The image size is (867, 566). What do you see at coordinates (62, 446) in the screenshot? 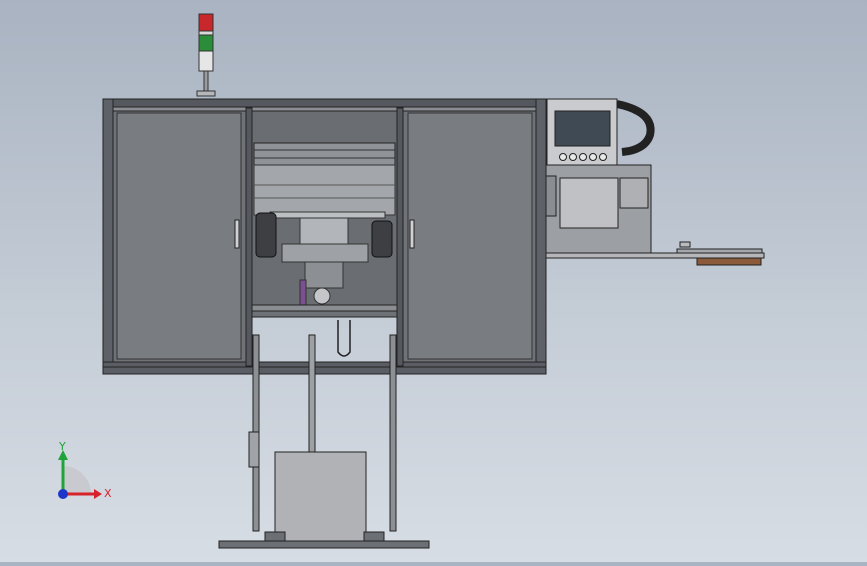
I see `y-axis-label: Y` at bounding box center [62, 446].